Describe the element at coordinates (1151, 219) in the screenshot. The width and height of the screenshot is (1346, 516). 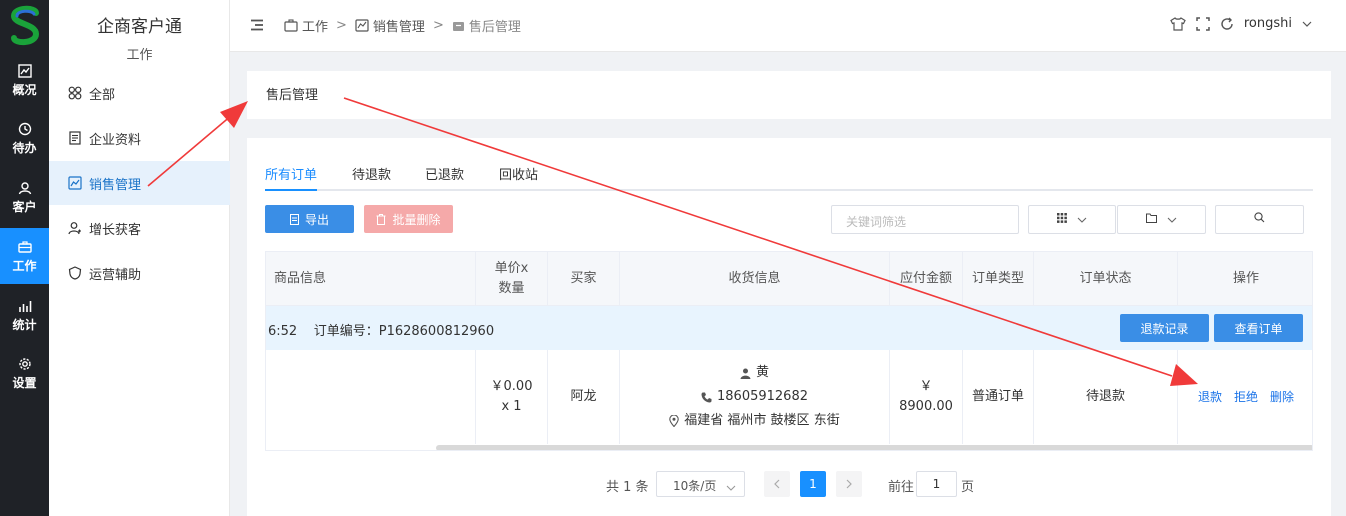
I see `folder-icon` at that location.